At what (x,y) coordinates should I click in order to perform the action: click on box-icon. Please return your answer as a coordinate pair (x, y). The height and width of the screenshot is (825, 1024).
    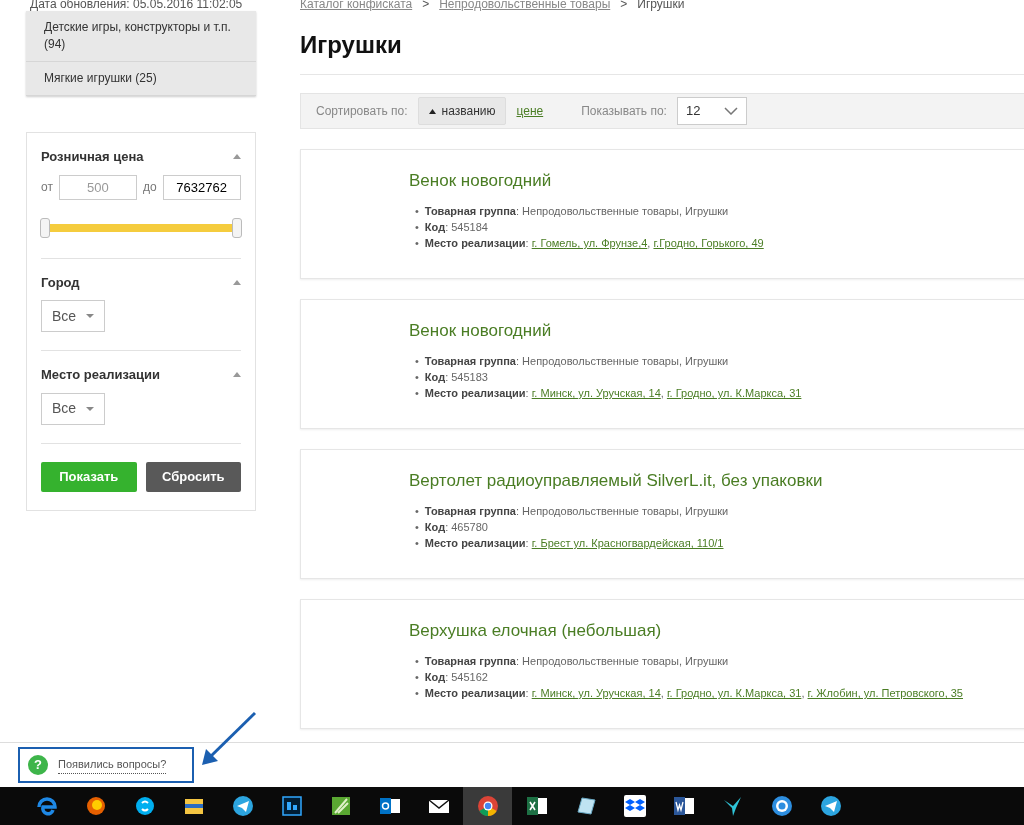
    Looking at the image, I should click on (634, 806).